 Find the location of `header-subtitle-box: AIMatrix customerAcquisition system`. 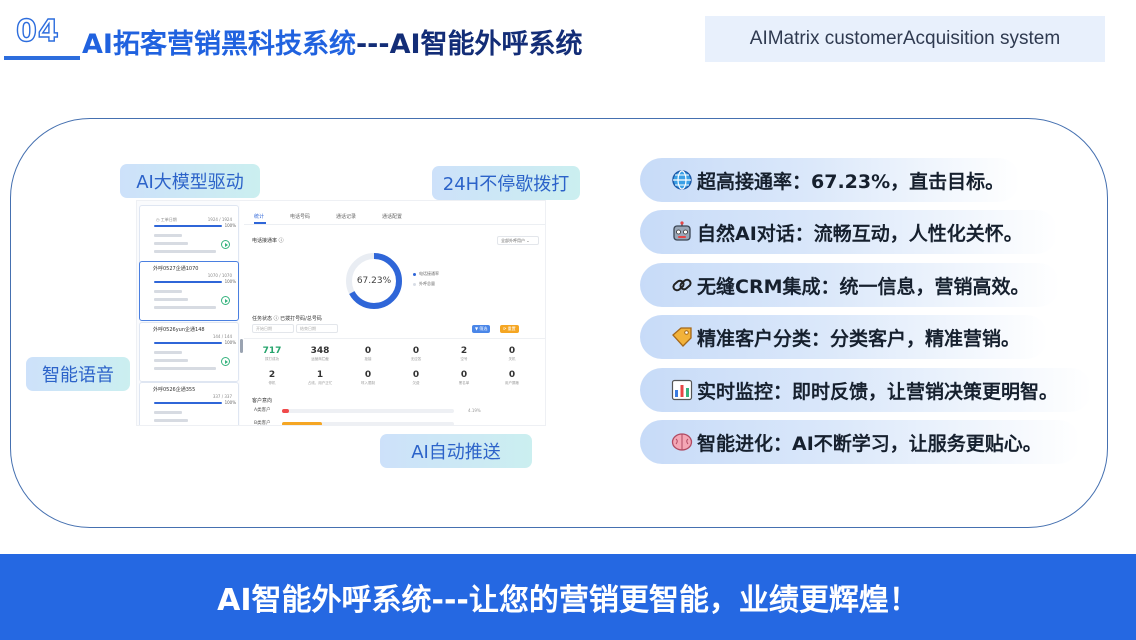

header-subtitle-box: AIMatrix customerAcquisition system is located at coordinates (905, 39).